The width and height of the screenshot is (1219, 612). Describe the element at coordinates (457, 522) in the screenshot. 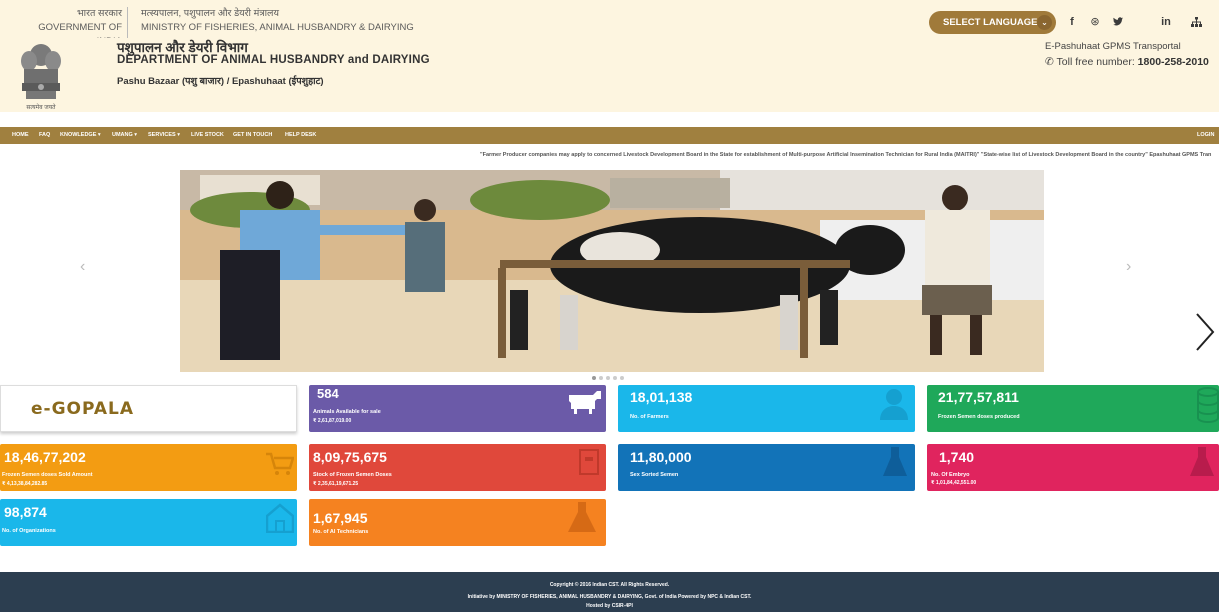

I see `stat-ai-technicians: 1,67,945 No. of AI Technicians` at that location.